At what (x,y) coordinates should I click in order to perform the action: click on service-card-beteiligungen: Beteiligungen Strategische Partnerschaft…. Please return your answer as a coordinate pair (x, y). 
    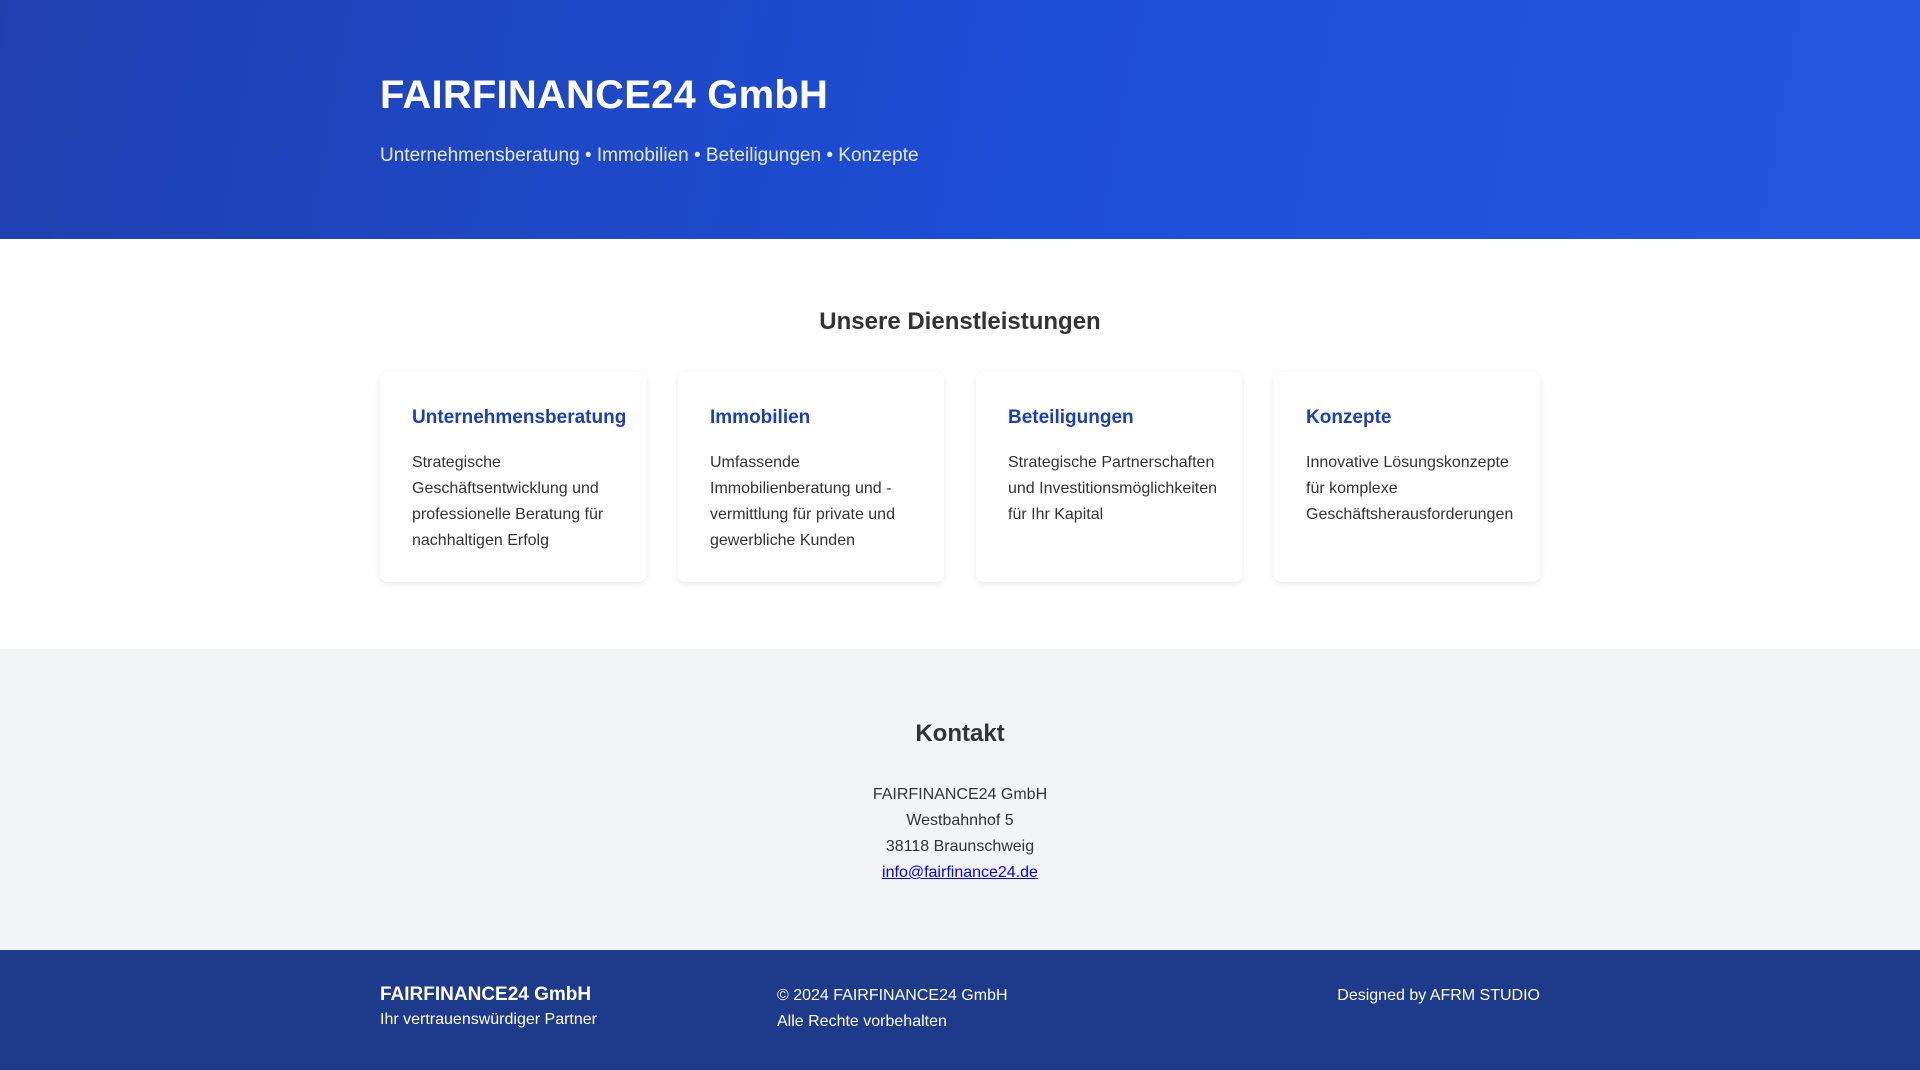
    Looking at the image, I should click on (1109, 477).